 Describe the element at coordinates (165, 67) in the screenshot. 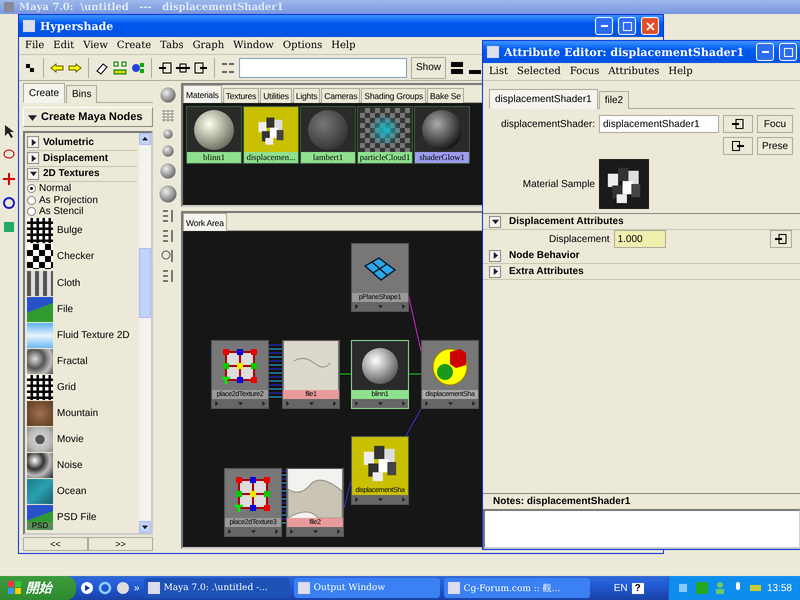

I see `input-connections-icon` at that location.